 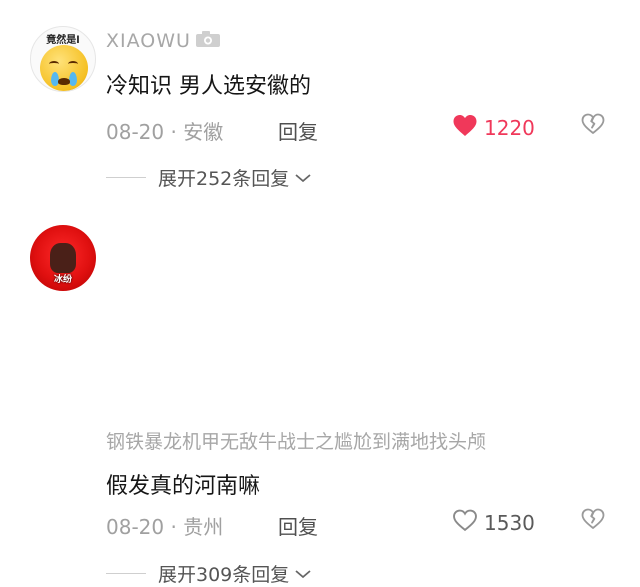 I want to click on red-hair-avatar-image, so click(x=63, y=258).